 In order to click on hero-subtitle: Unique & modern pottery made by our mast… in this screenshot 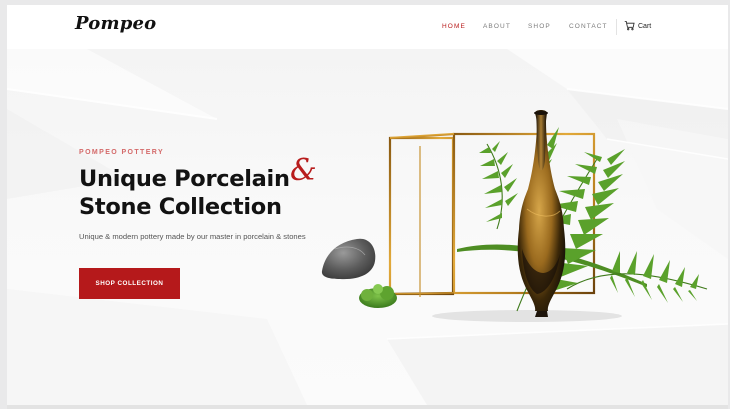, I will do `click(192, 236)`.